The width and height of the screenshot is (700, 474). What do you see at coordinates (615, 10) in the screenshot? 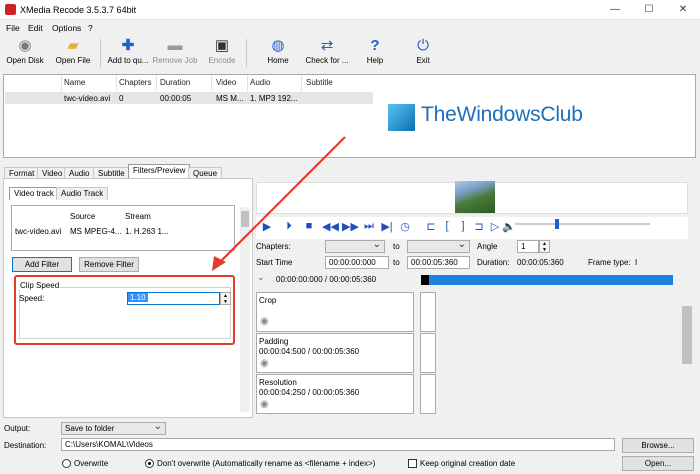
I see `minimize-button: —` at bounding box center [615, 10].